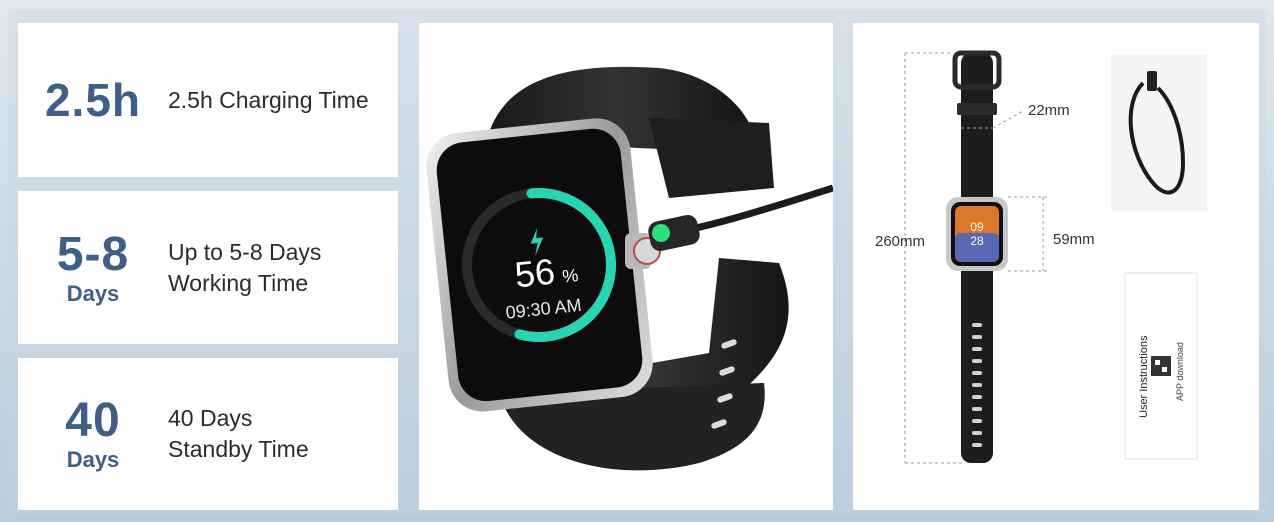 The height and width of the screenshot is (522, 1274). I want to click on stat-number: 2.5h, so click(93, 100).